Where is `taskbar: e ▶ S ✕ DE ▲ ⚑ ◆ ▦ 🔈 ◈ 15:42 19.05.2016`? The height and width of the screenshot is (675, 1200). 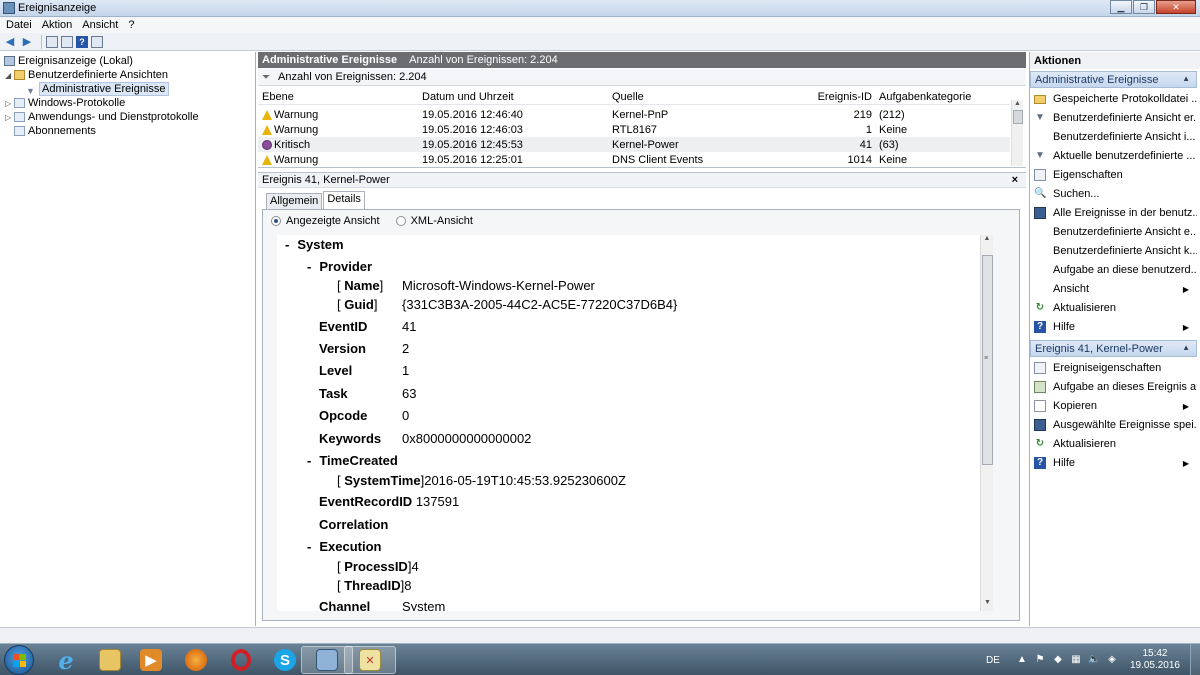
taskbar: e ▶ S ✕ DE ▲ ⚑ ◆ ▦ 🔈 ◈ 15:42 19.05.2016 is located at coordinates (600, 659).